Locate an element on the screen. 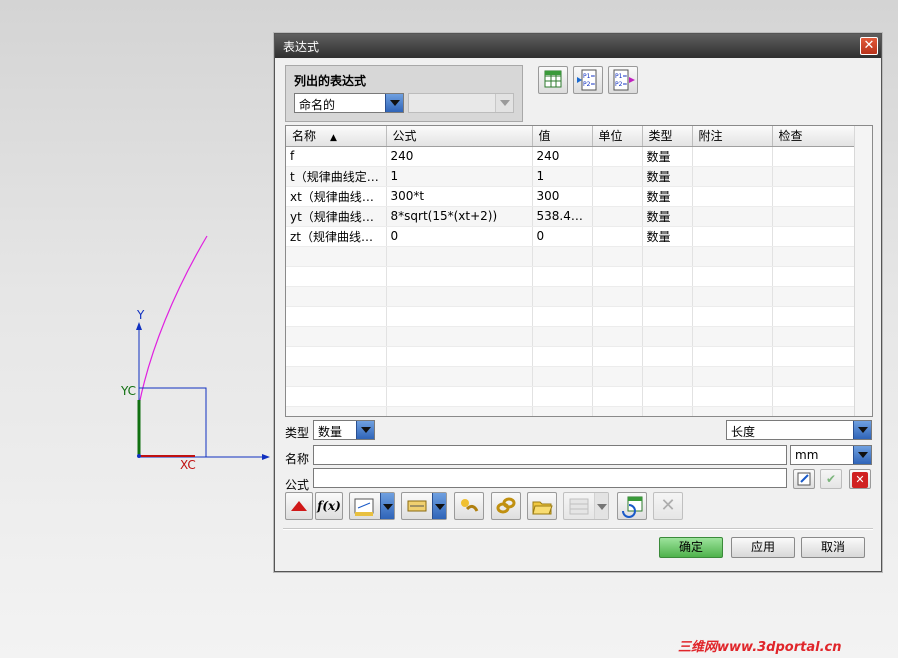 This screenshot has width=898, height=658. type-select: 数量 is located at coordinates (344, 430).